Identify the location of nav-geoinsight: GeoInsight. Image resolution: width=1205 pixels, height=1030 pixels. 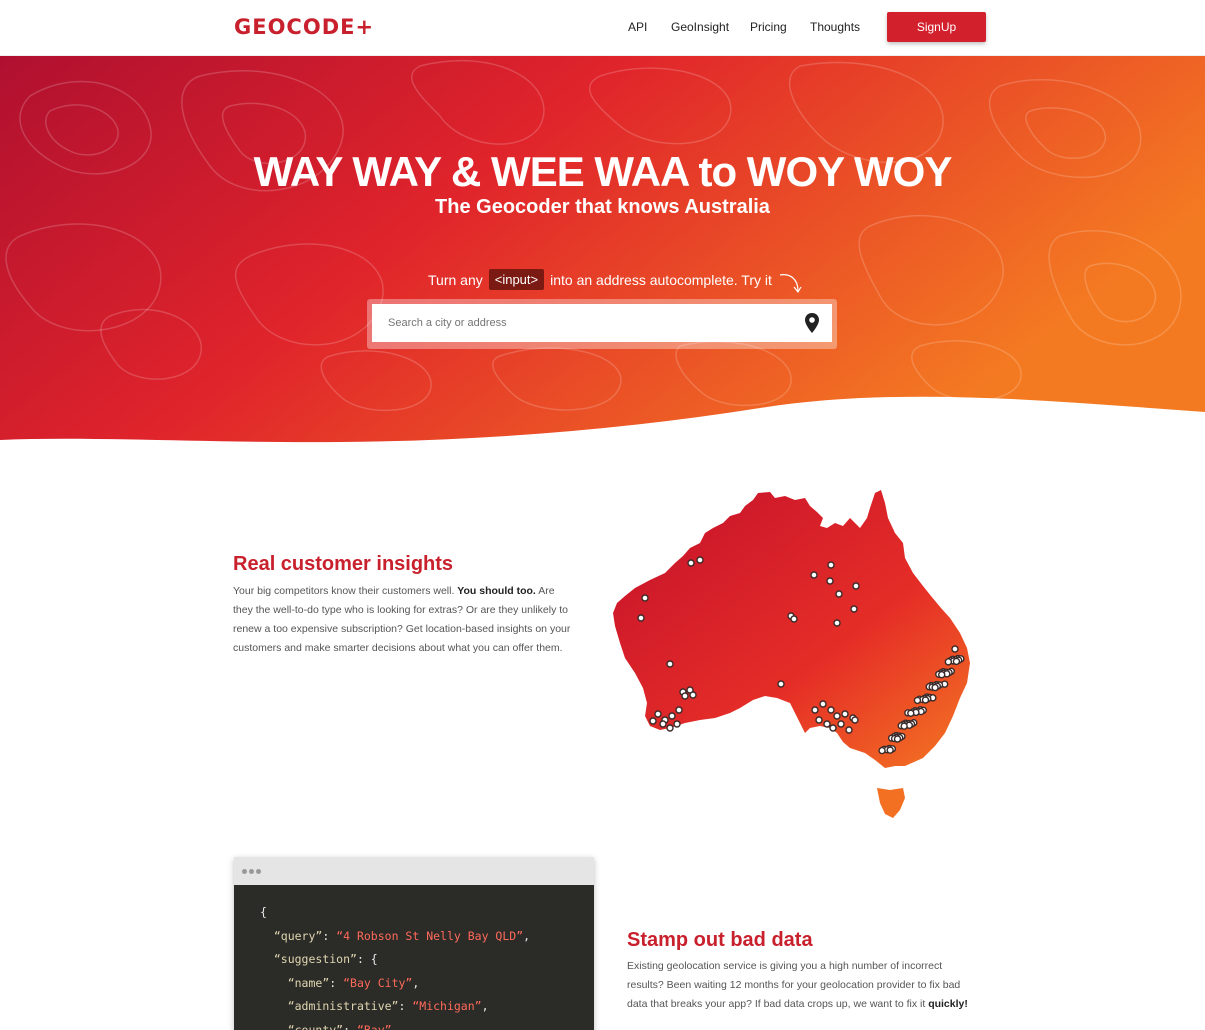
(700, 27).